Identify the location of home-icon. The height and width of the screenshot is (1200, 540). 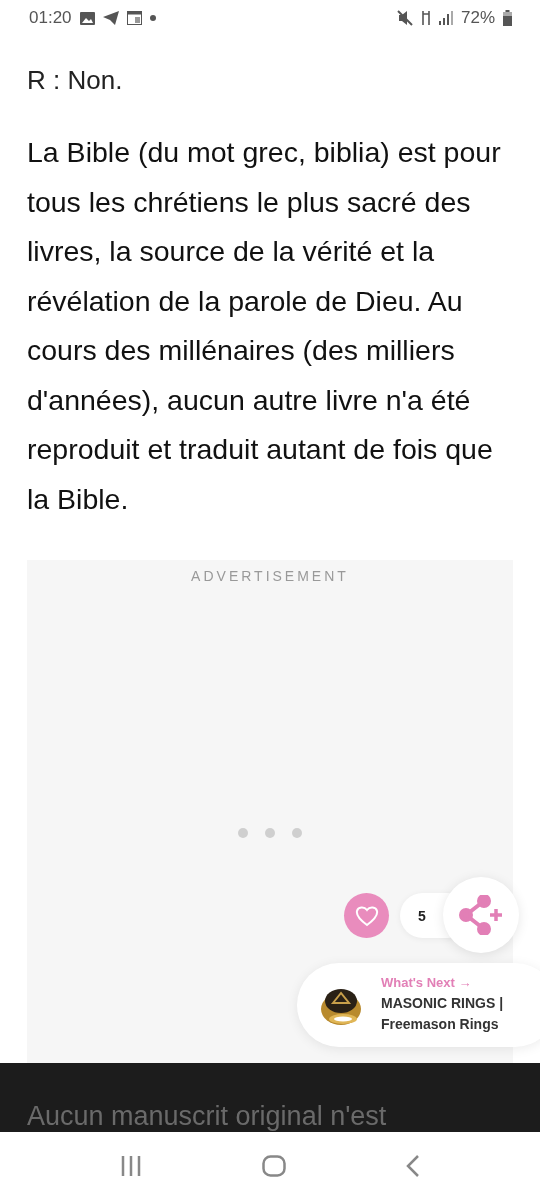
(274, 1166).